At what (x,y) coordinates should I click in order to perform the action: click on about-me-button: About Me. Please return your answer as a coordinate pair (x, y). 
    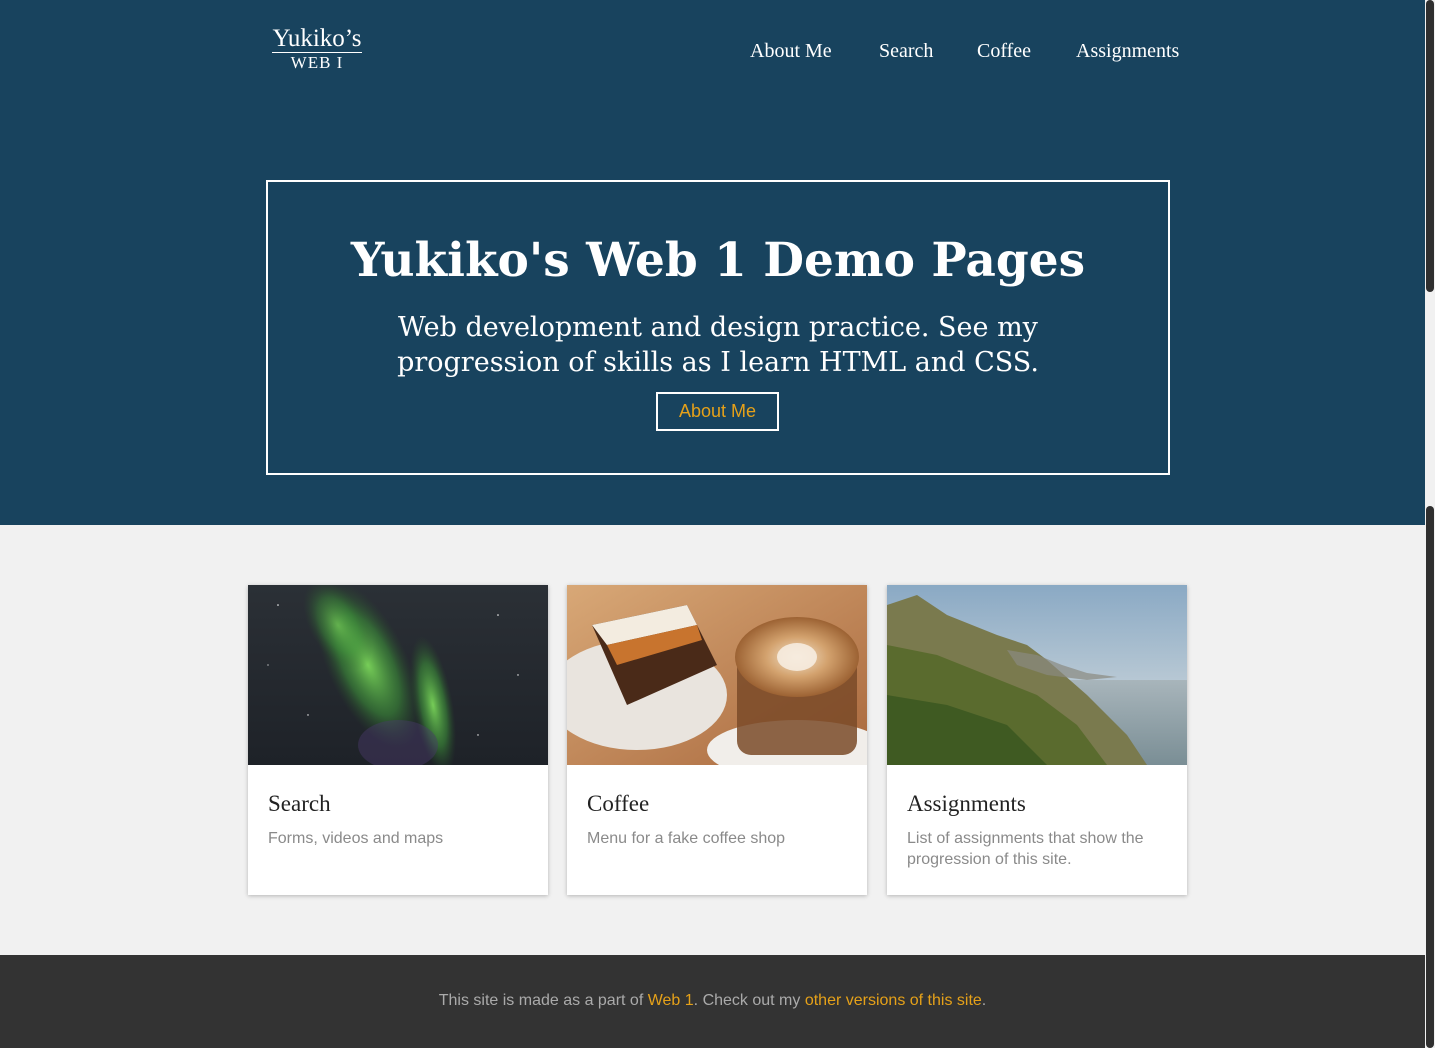
    Looking at the image, I should click on (717, 411).